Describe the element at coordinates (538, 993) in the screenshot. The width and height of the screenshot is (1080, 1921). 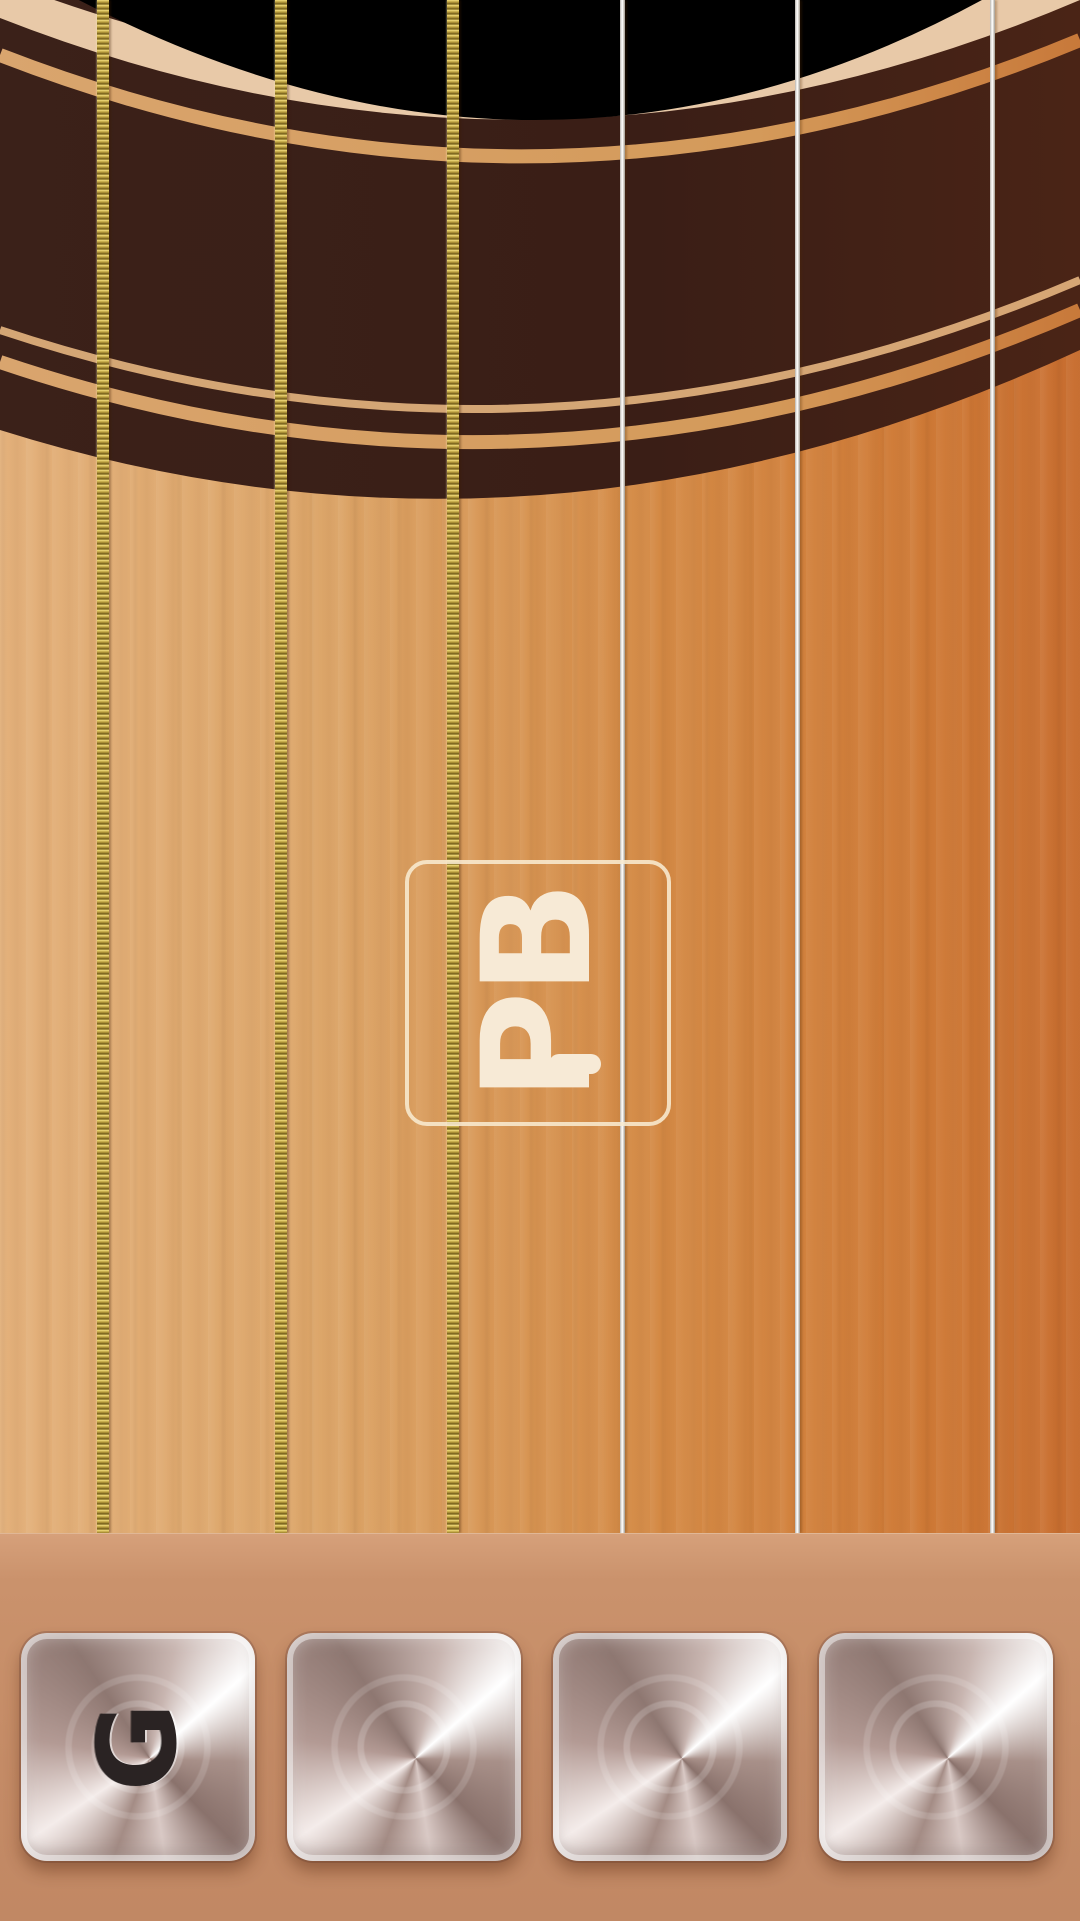
I see `app-logo: PB` at that location.